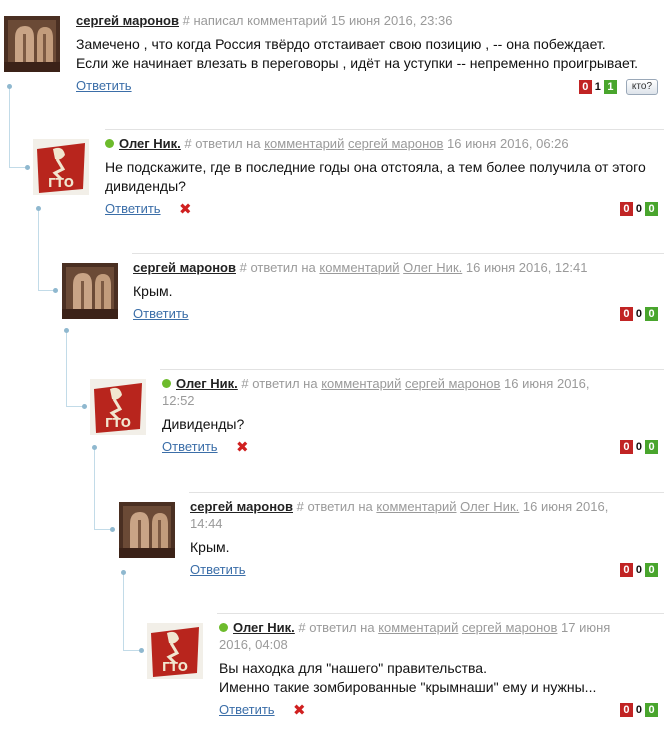 Image resolution: width=664 pixels, height=740 pixels. Describe the element at coordinates (260, 20) in the screenshot. I see `action-text: написал комментарий` at that location.